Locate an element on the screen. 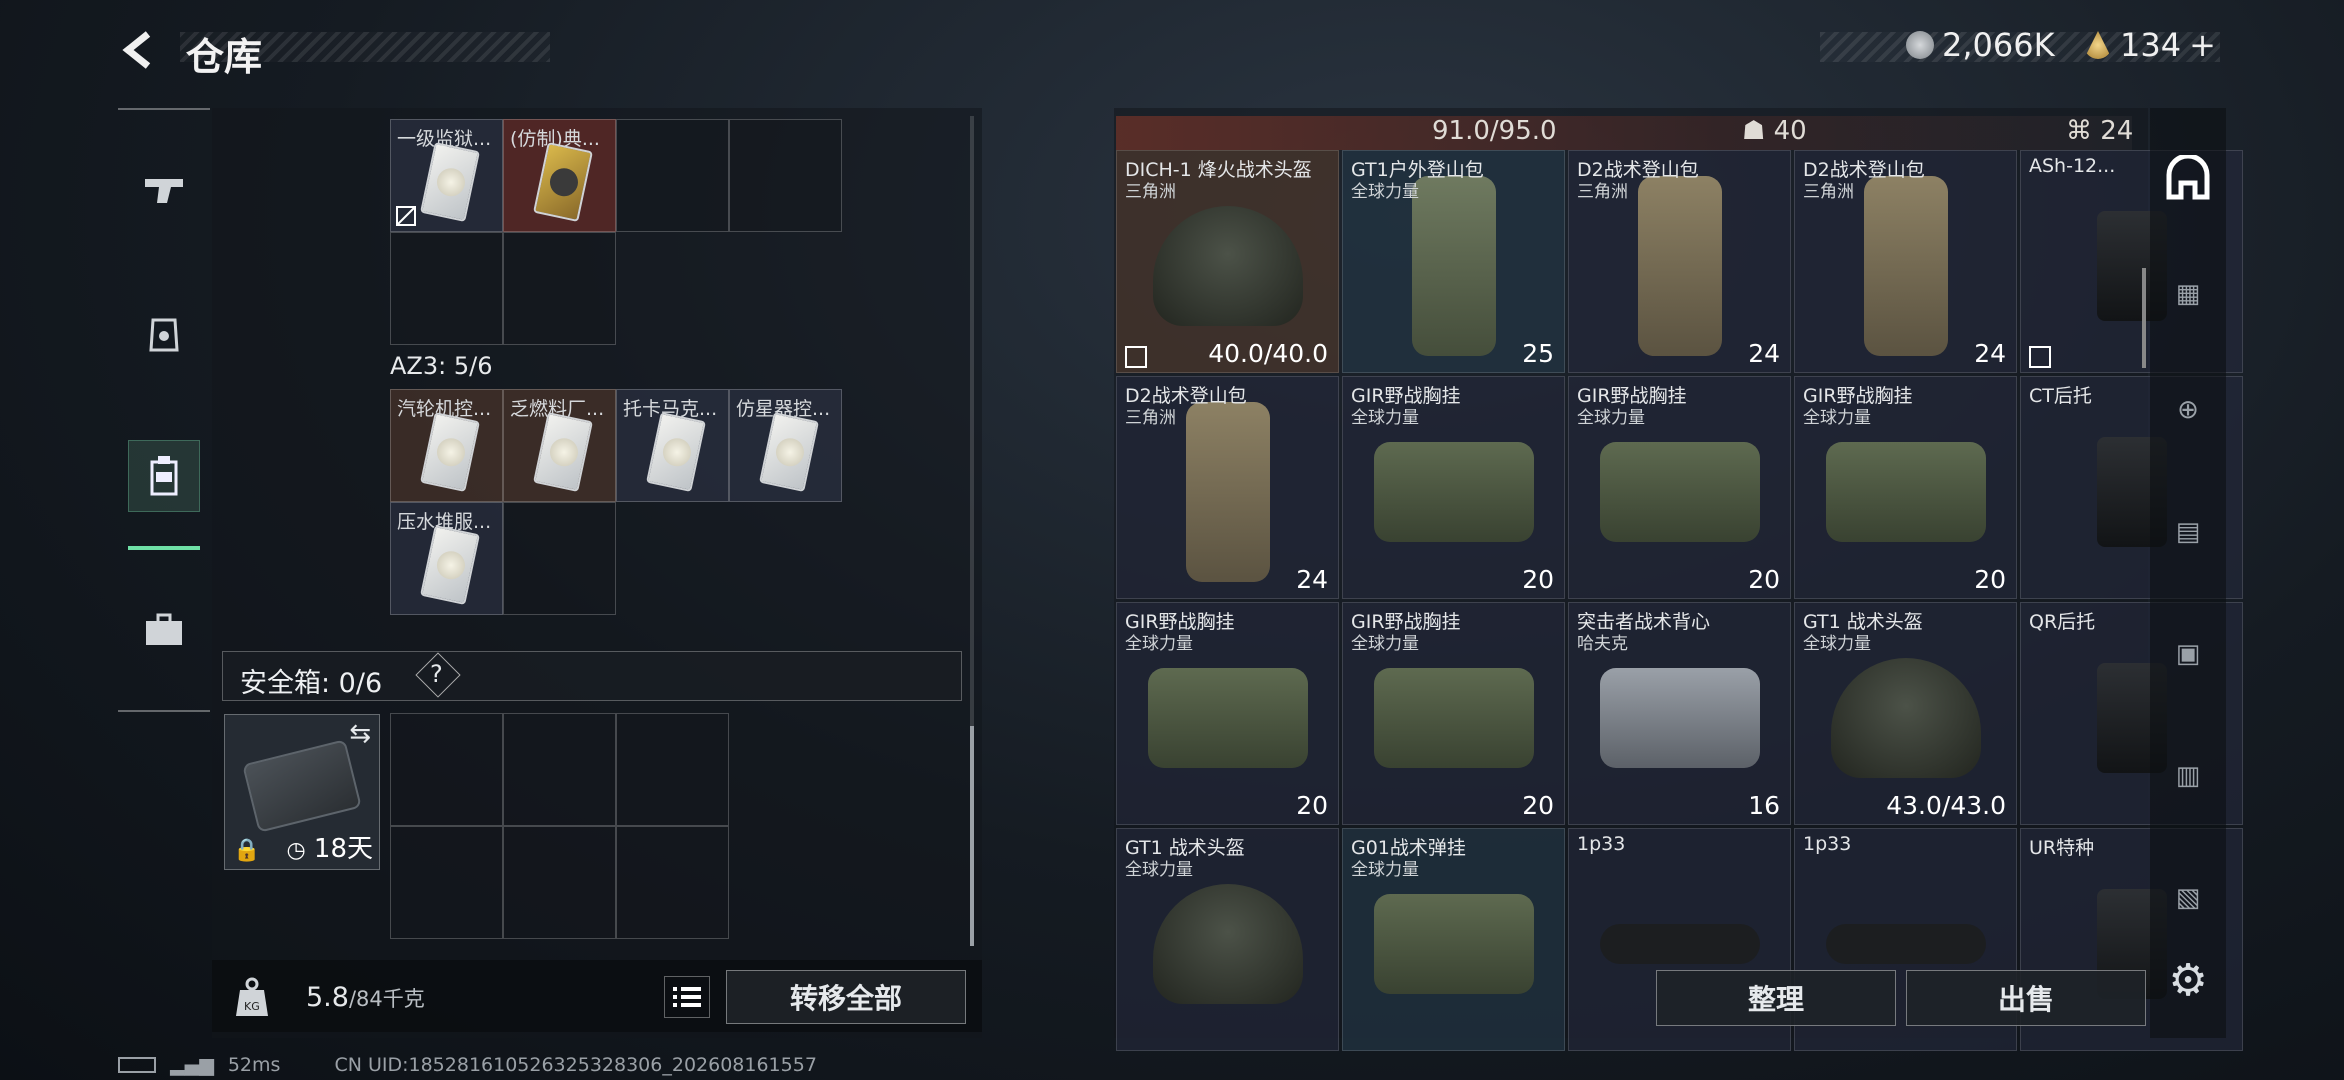 This screenshot has height=1080, width=2344. stash-item-0: DICH-1 烽火战术头盔 三角洲 40.0/40.0 is located at coordinates (1227, 261).